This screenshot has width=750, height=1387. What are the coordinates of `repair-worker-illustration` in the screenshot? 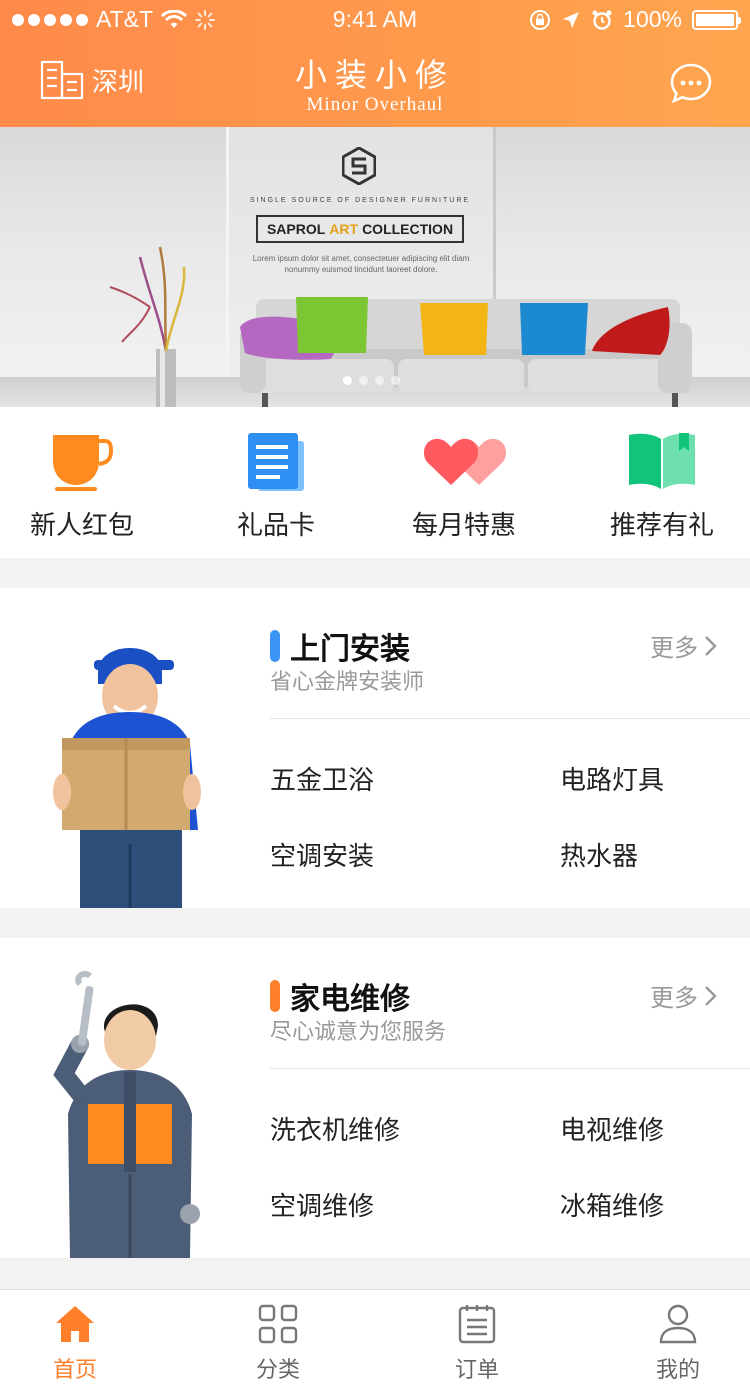 It's located at (126, 1114).